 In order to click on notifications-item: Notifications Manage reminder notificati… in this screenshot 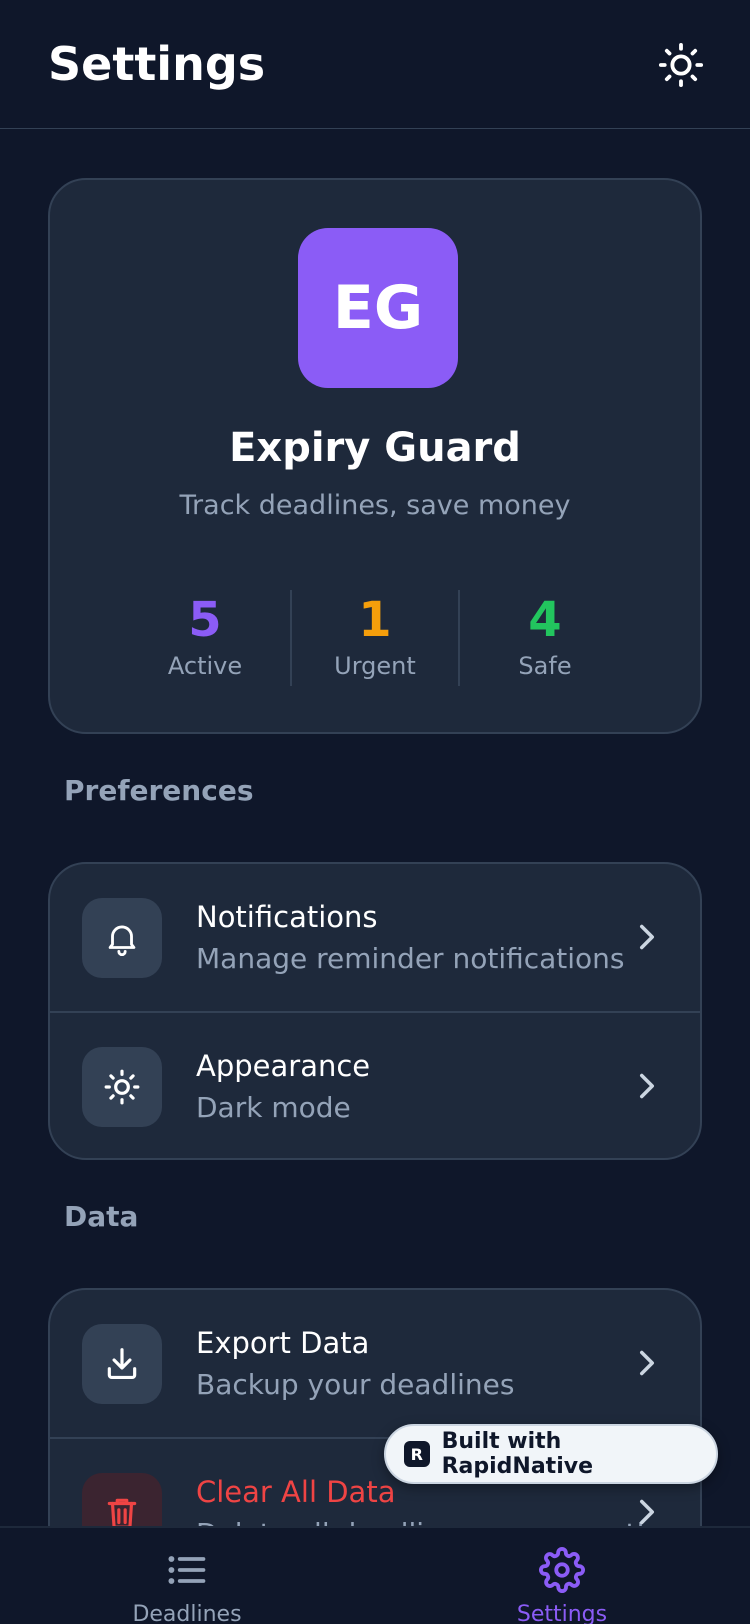, I will do `click(375, 937)`.